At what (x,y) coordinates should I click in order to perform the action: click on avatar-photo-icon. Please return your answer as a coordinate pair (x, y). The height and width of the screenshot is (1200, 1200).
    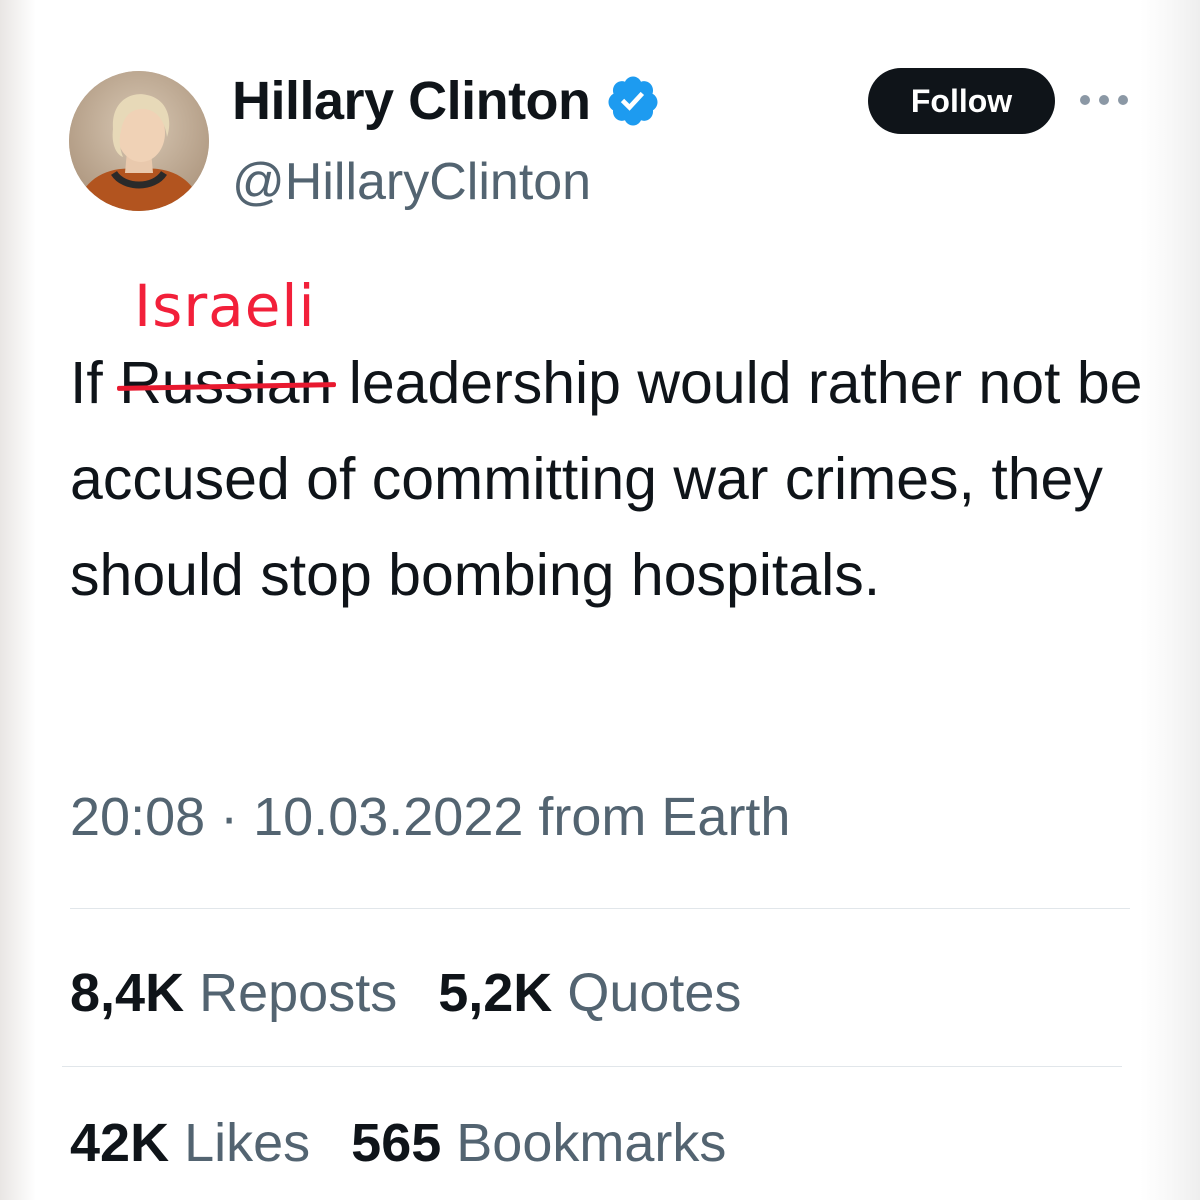
    Looking at the image, I should click on (139, 141).